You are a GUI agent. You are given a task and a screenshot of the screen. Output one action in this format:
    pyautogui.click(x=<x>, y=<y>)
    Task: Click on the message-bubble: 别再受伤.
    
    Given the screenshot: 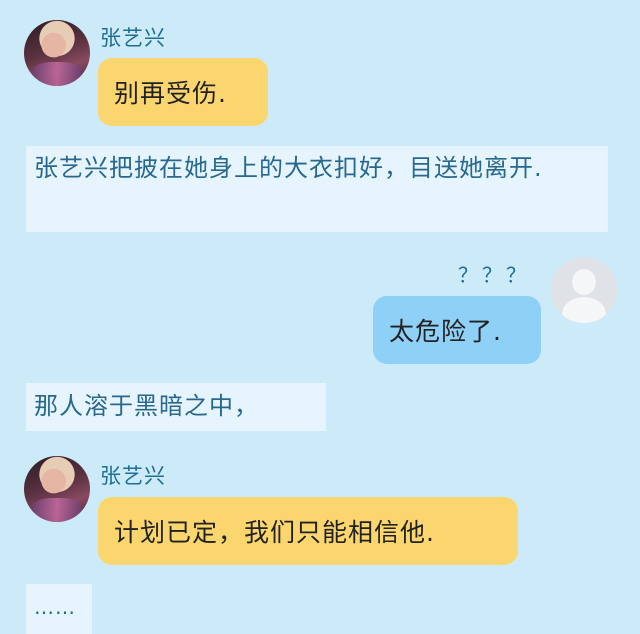 What is the action you would take?
    pyautogui.click(x=183, y=92)
    